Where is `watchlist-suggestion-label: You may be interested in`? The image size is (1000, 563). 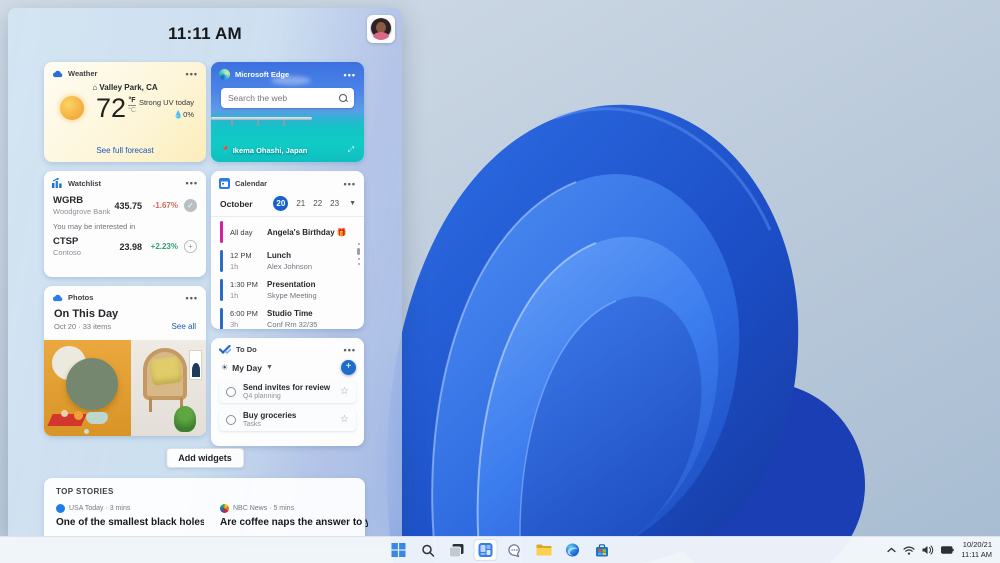 watchlist-suggestion-label: You may be interested in is located at coordinates (94, 226).